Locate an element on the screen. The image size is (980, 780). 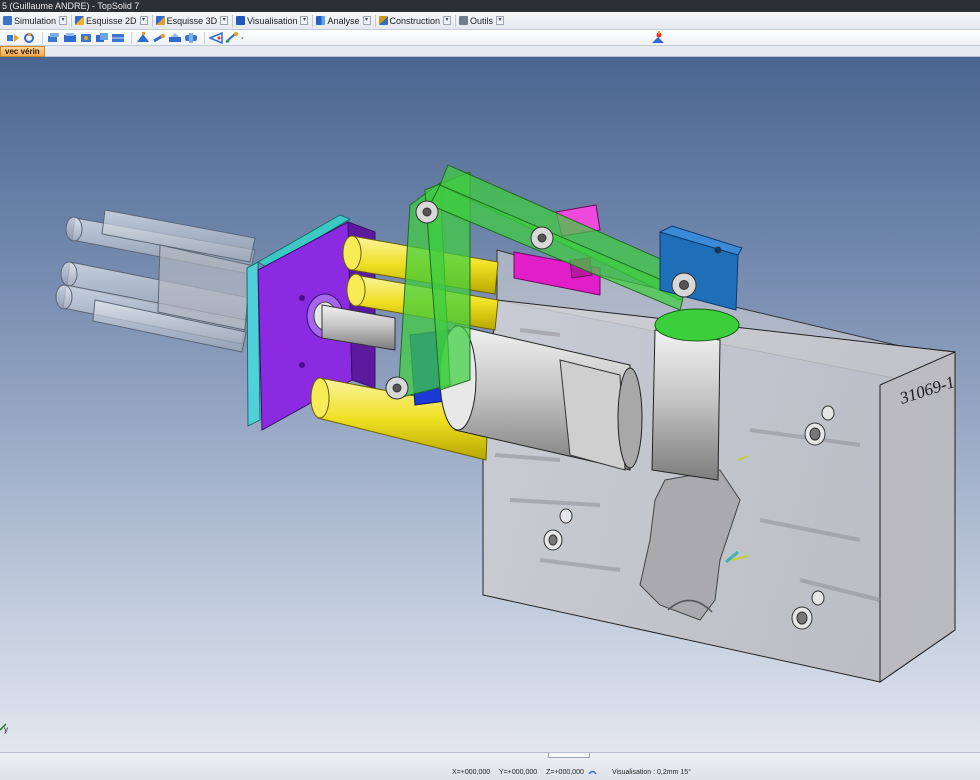
green-ring is located at coordinates (697, 325).